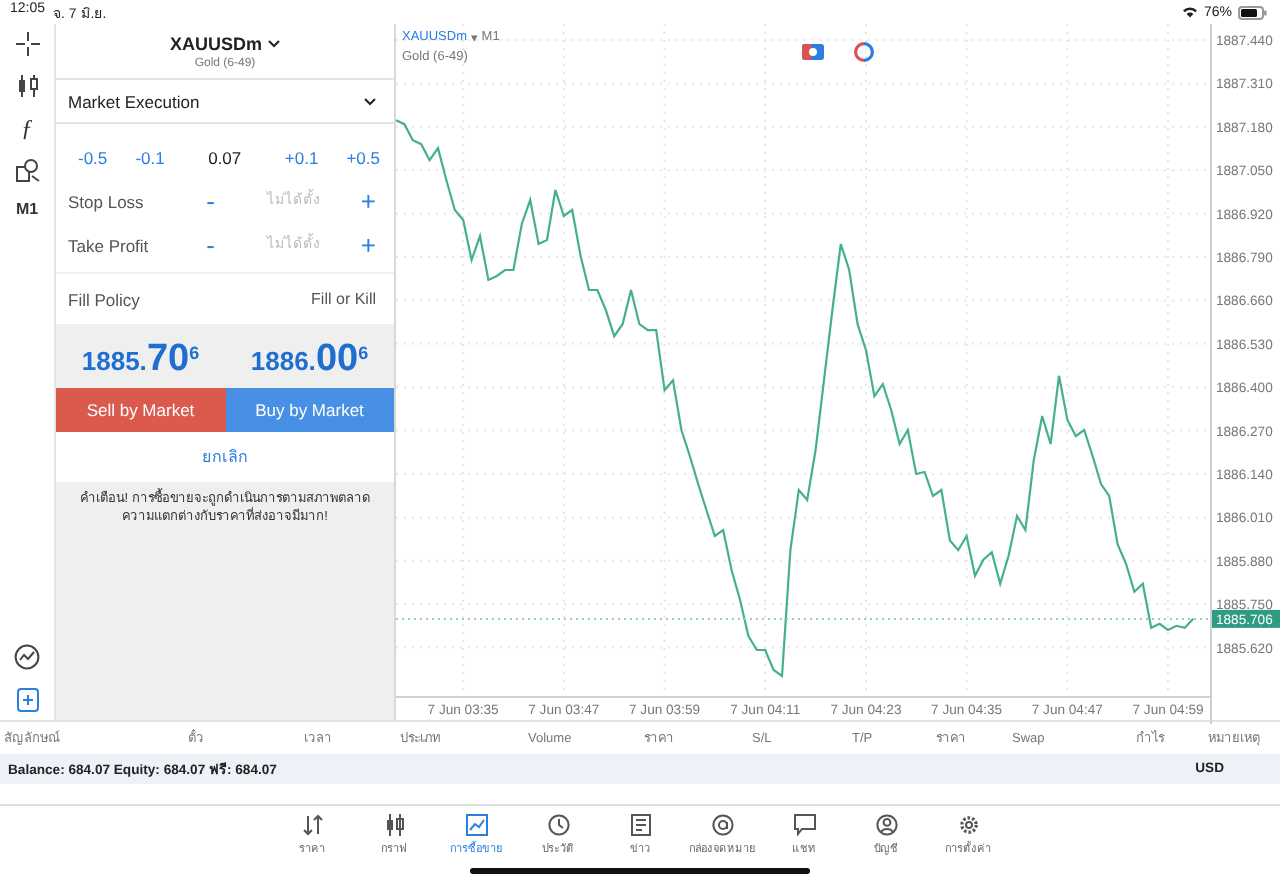  I want to click on battery-icon, so click(1253, 12).